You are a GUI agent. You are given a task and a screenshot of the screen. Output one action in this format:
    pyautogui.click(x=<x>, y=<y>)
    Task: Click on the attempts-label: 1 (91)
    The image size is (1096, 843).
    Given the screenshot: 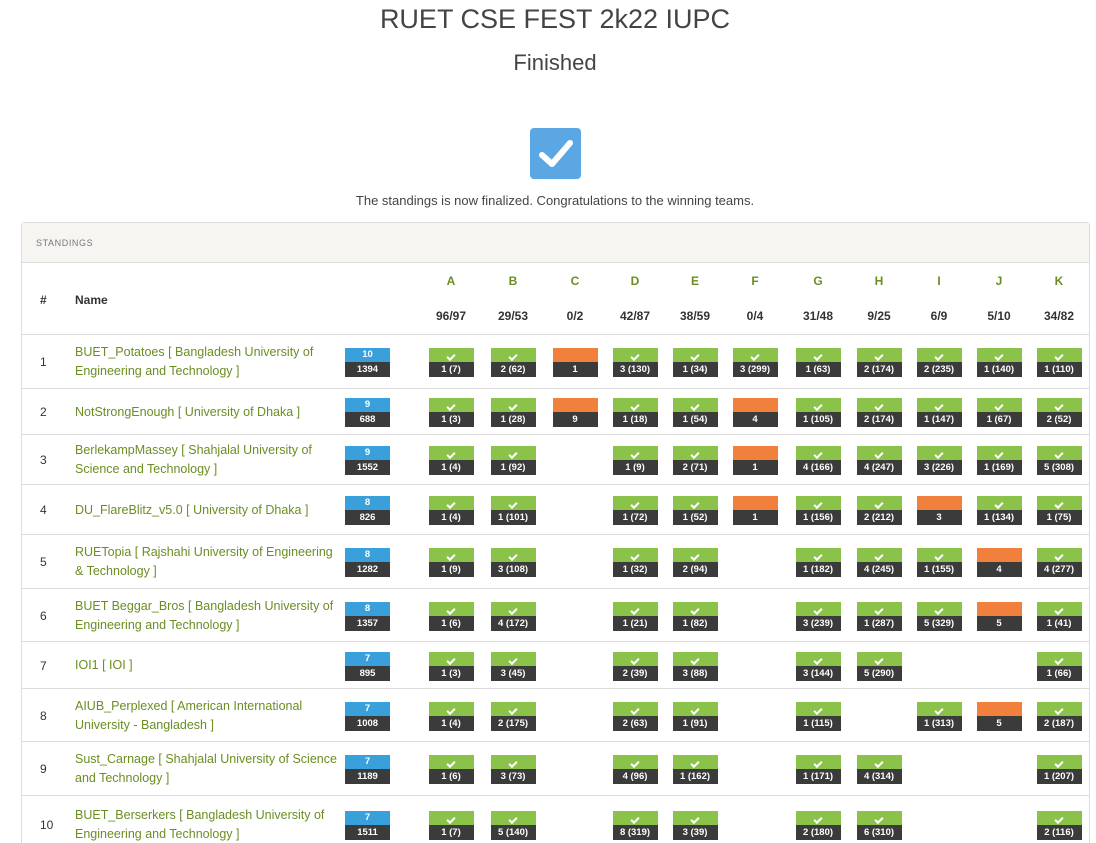 What is the action you would take?
    pyautogui.click(x=695, y=723)
    